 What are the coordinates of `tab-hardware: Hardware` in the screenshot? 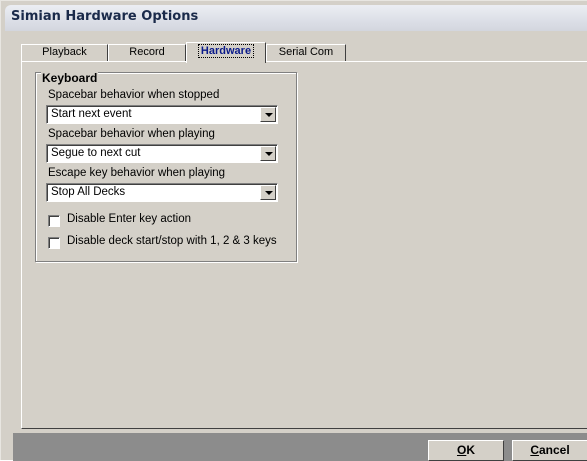 It's located at (226, 52).